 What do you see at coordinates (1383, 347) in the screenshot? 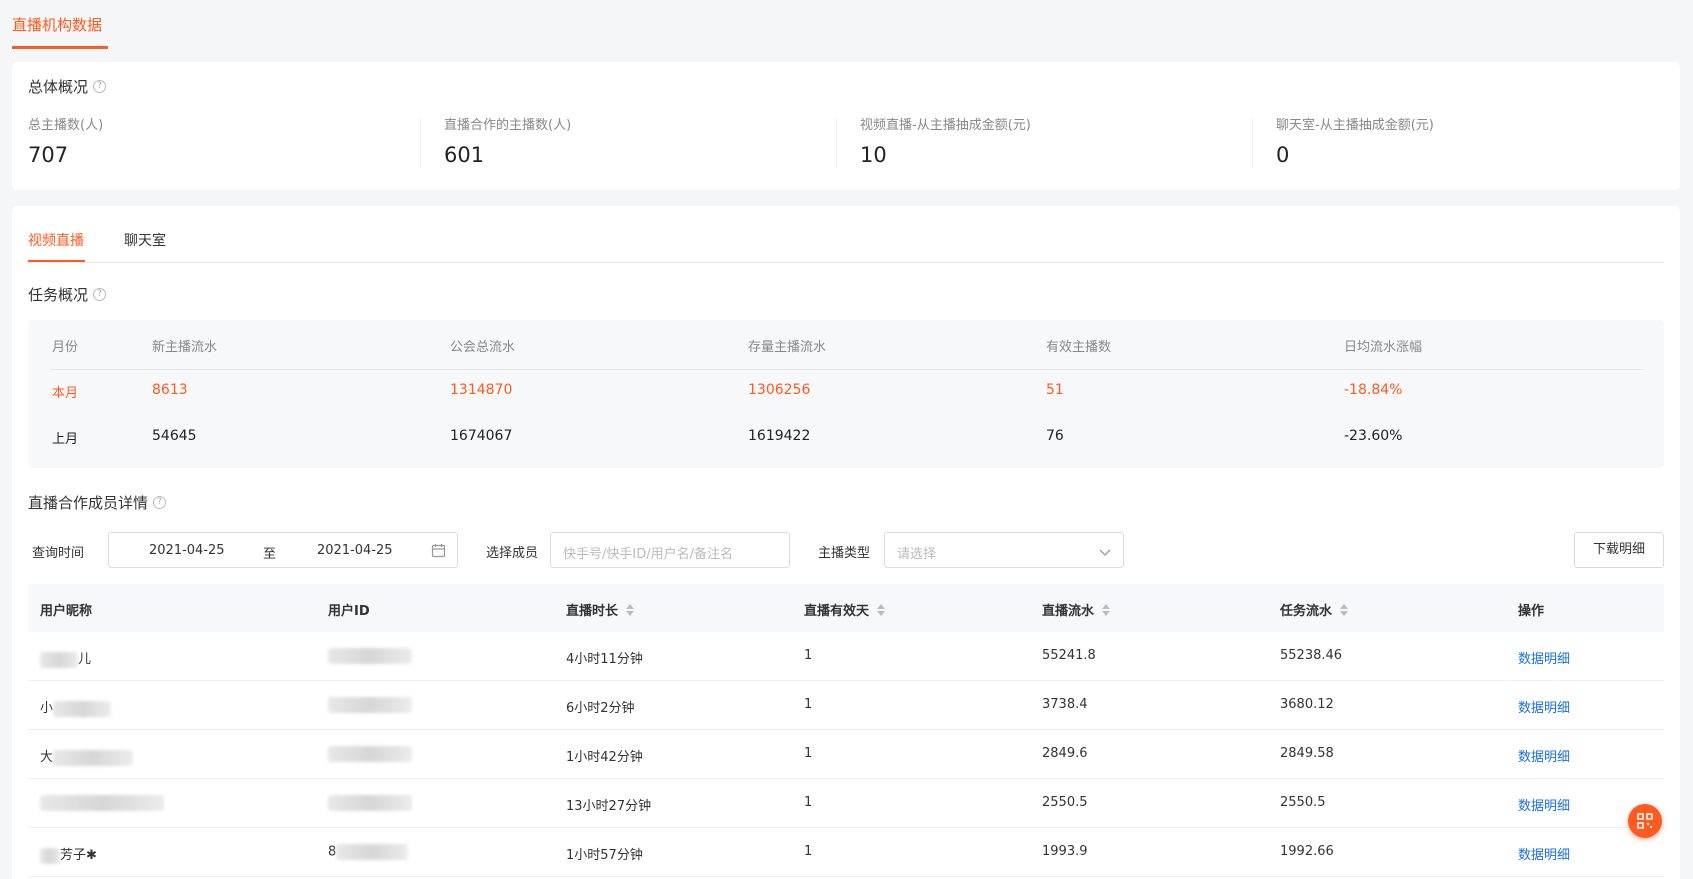
I see `col-daily-growth: 日均流水涨幅` at bounding box center [1383, 347].